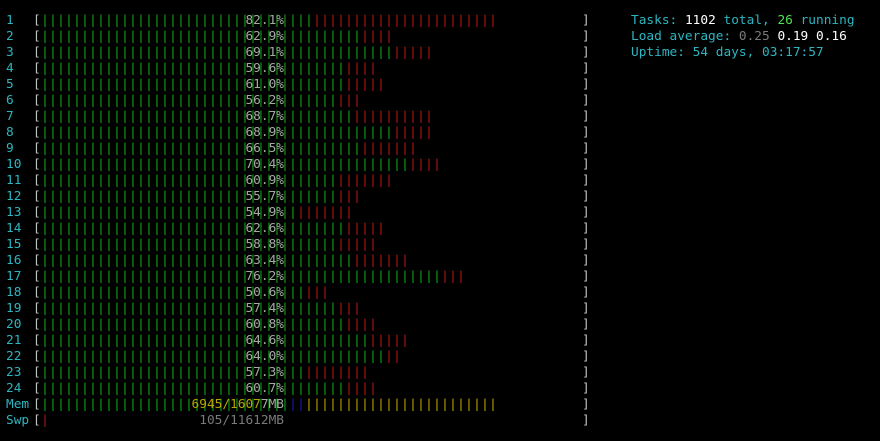 Image resolution: width=880 pixels, height=441 pixels. What do you see at coordinates (746, 20) in the screenshot?
I see `tasks-total-word: total,` at bounding box center [746, 20].